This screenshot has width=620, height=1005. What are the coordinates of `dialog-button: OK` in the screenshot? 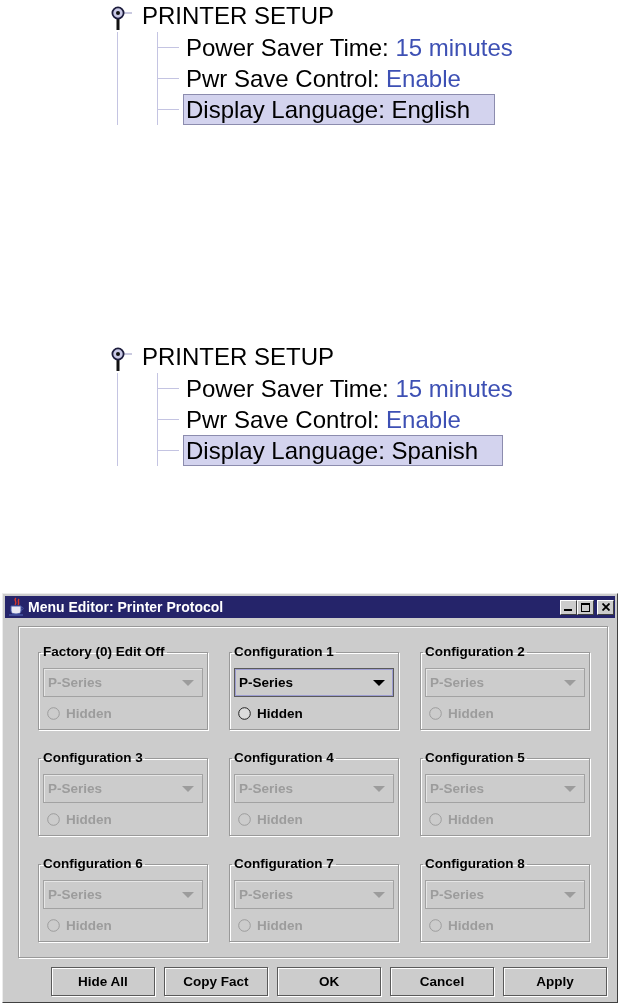 It's located at (329, 981).